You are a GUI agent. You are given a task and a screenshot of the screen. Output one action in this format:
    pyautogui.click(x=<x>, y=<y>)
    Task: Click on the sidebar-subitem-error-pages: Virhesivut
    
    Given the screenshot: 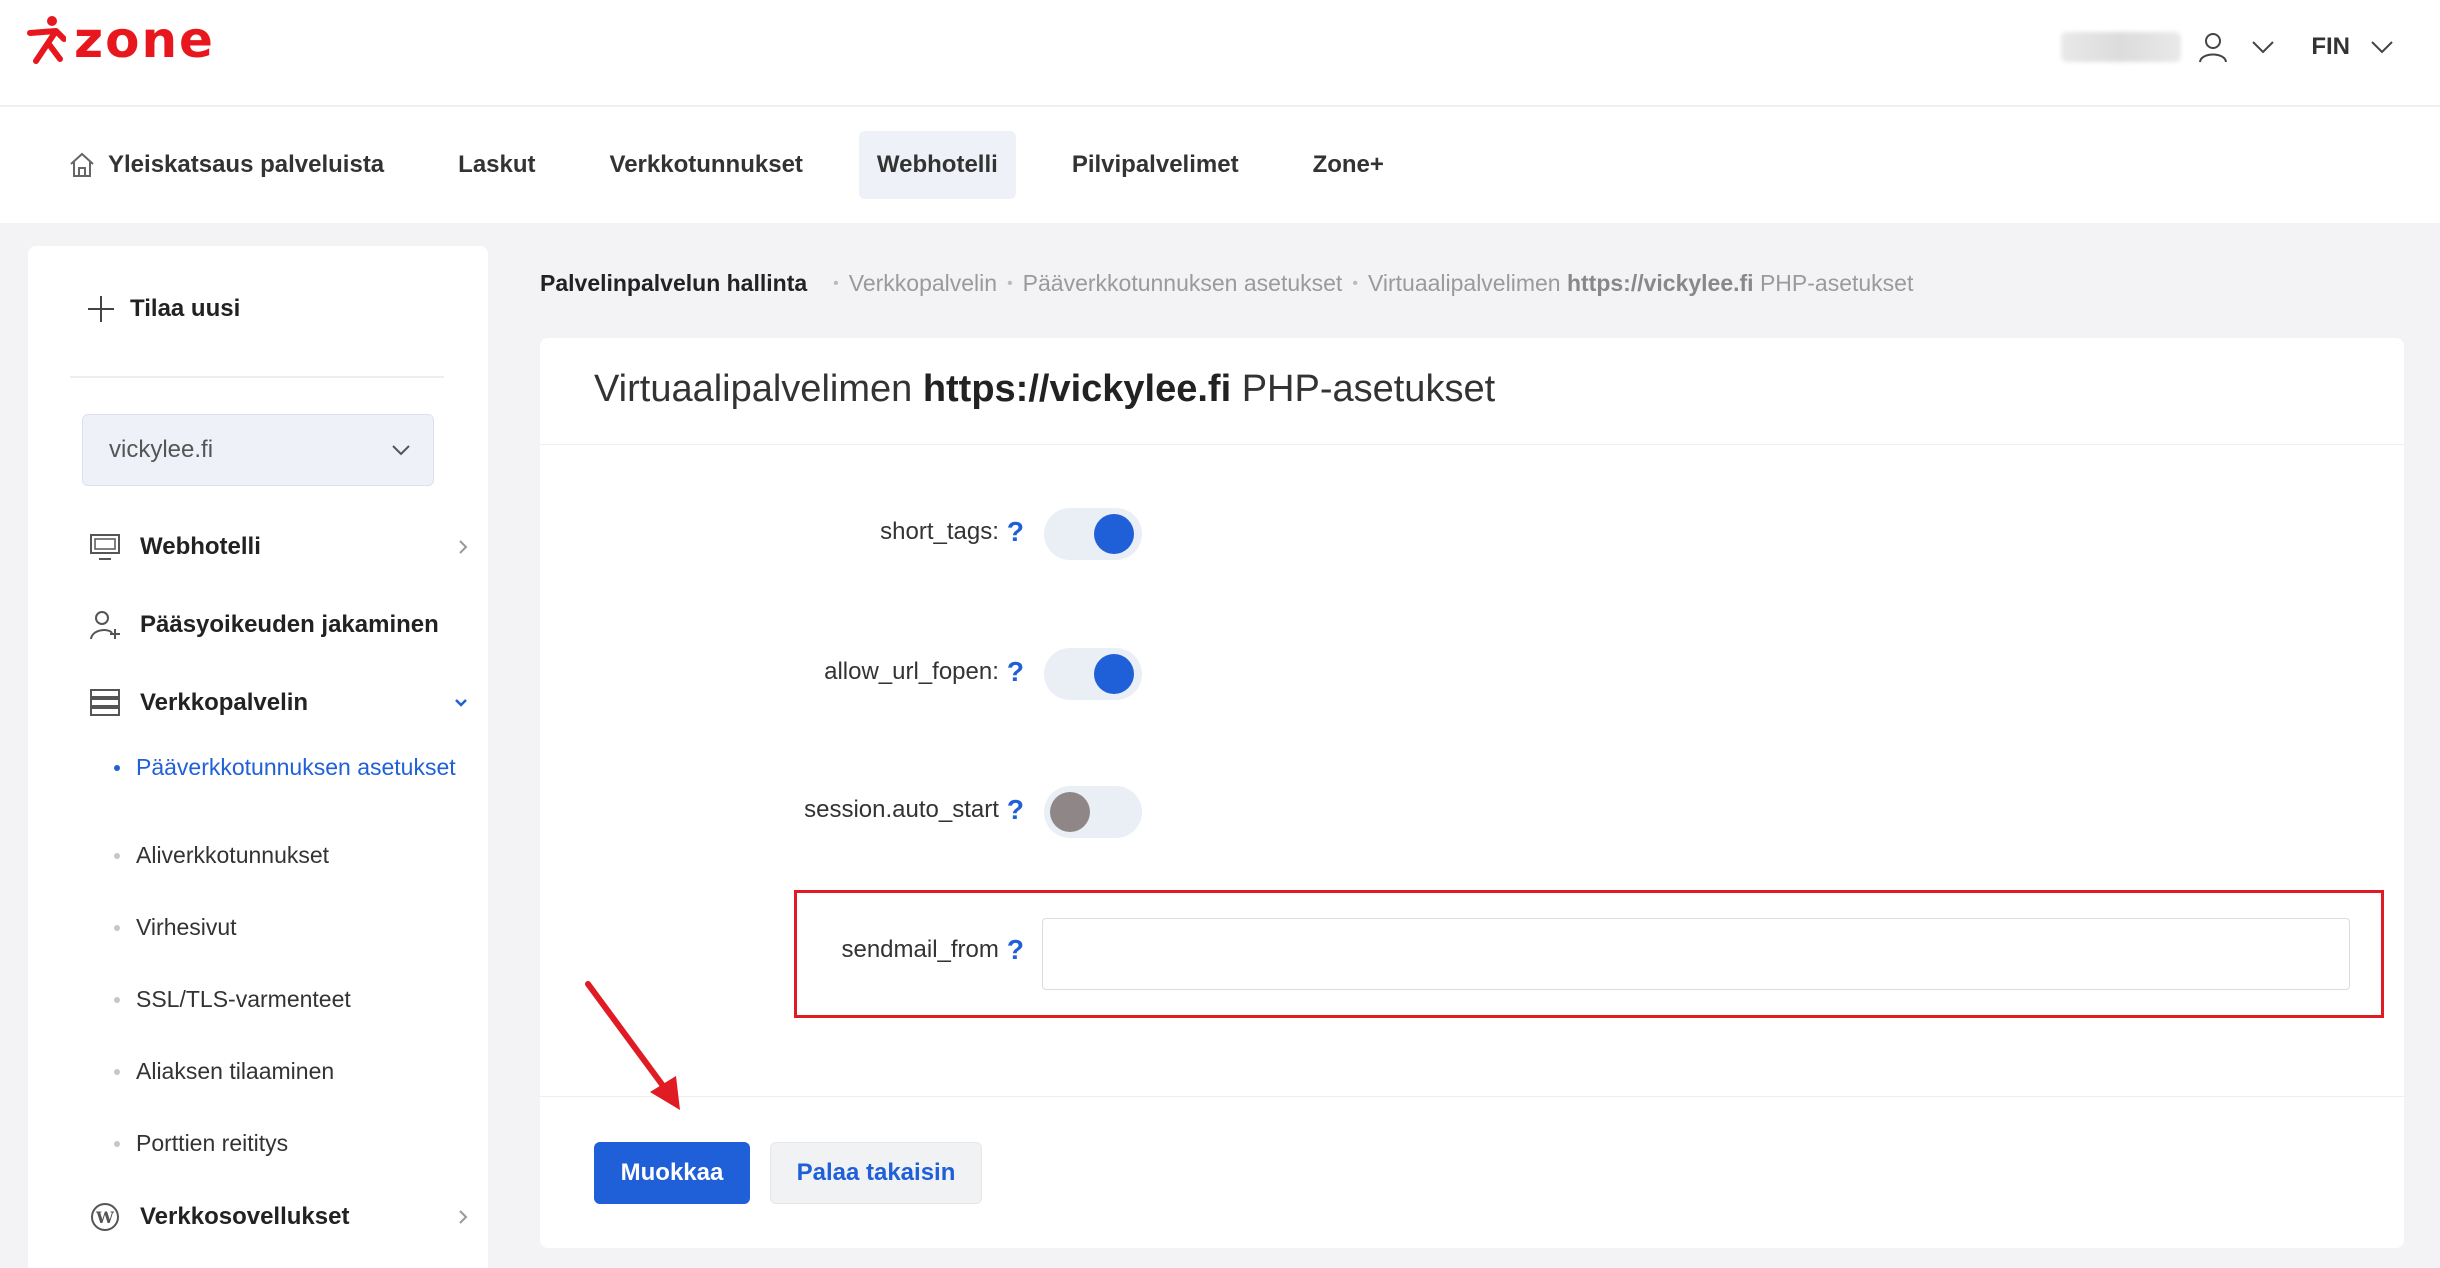 What is the action you would take?
    pyautogui.click(x=285, y=927)
    